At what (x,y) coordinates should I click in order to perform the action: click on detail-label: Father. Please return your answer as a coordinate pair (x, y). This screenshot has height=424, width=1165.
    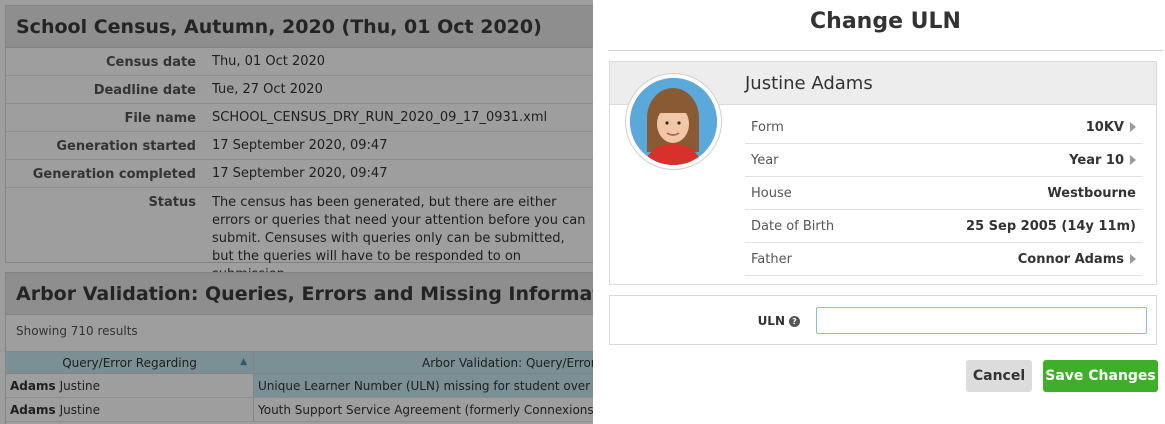
    Looking at the image, I should click on (771, 259).